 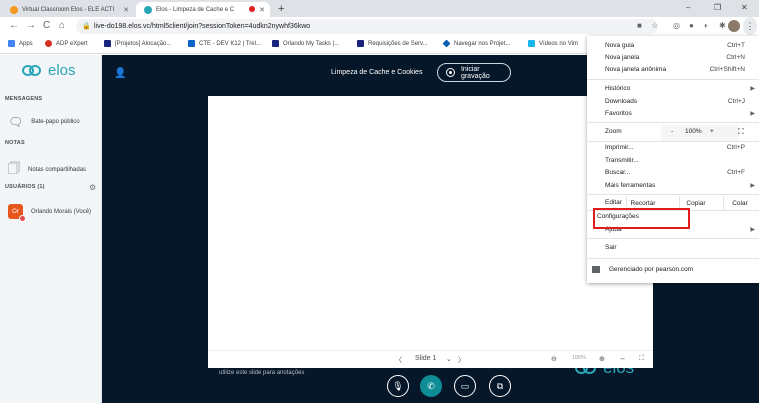 I want to click on section-notes: NOTAS, so click(x=15, y=143).